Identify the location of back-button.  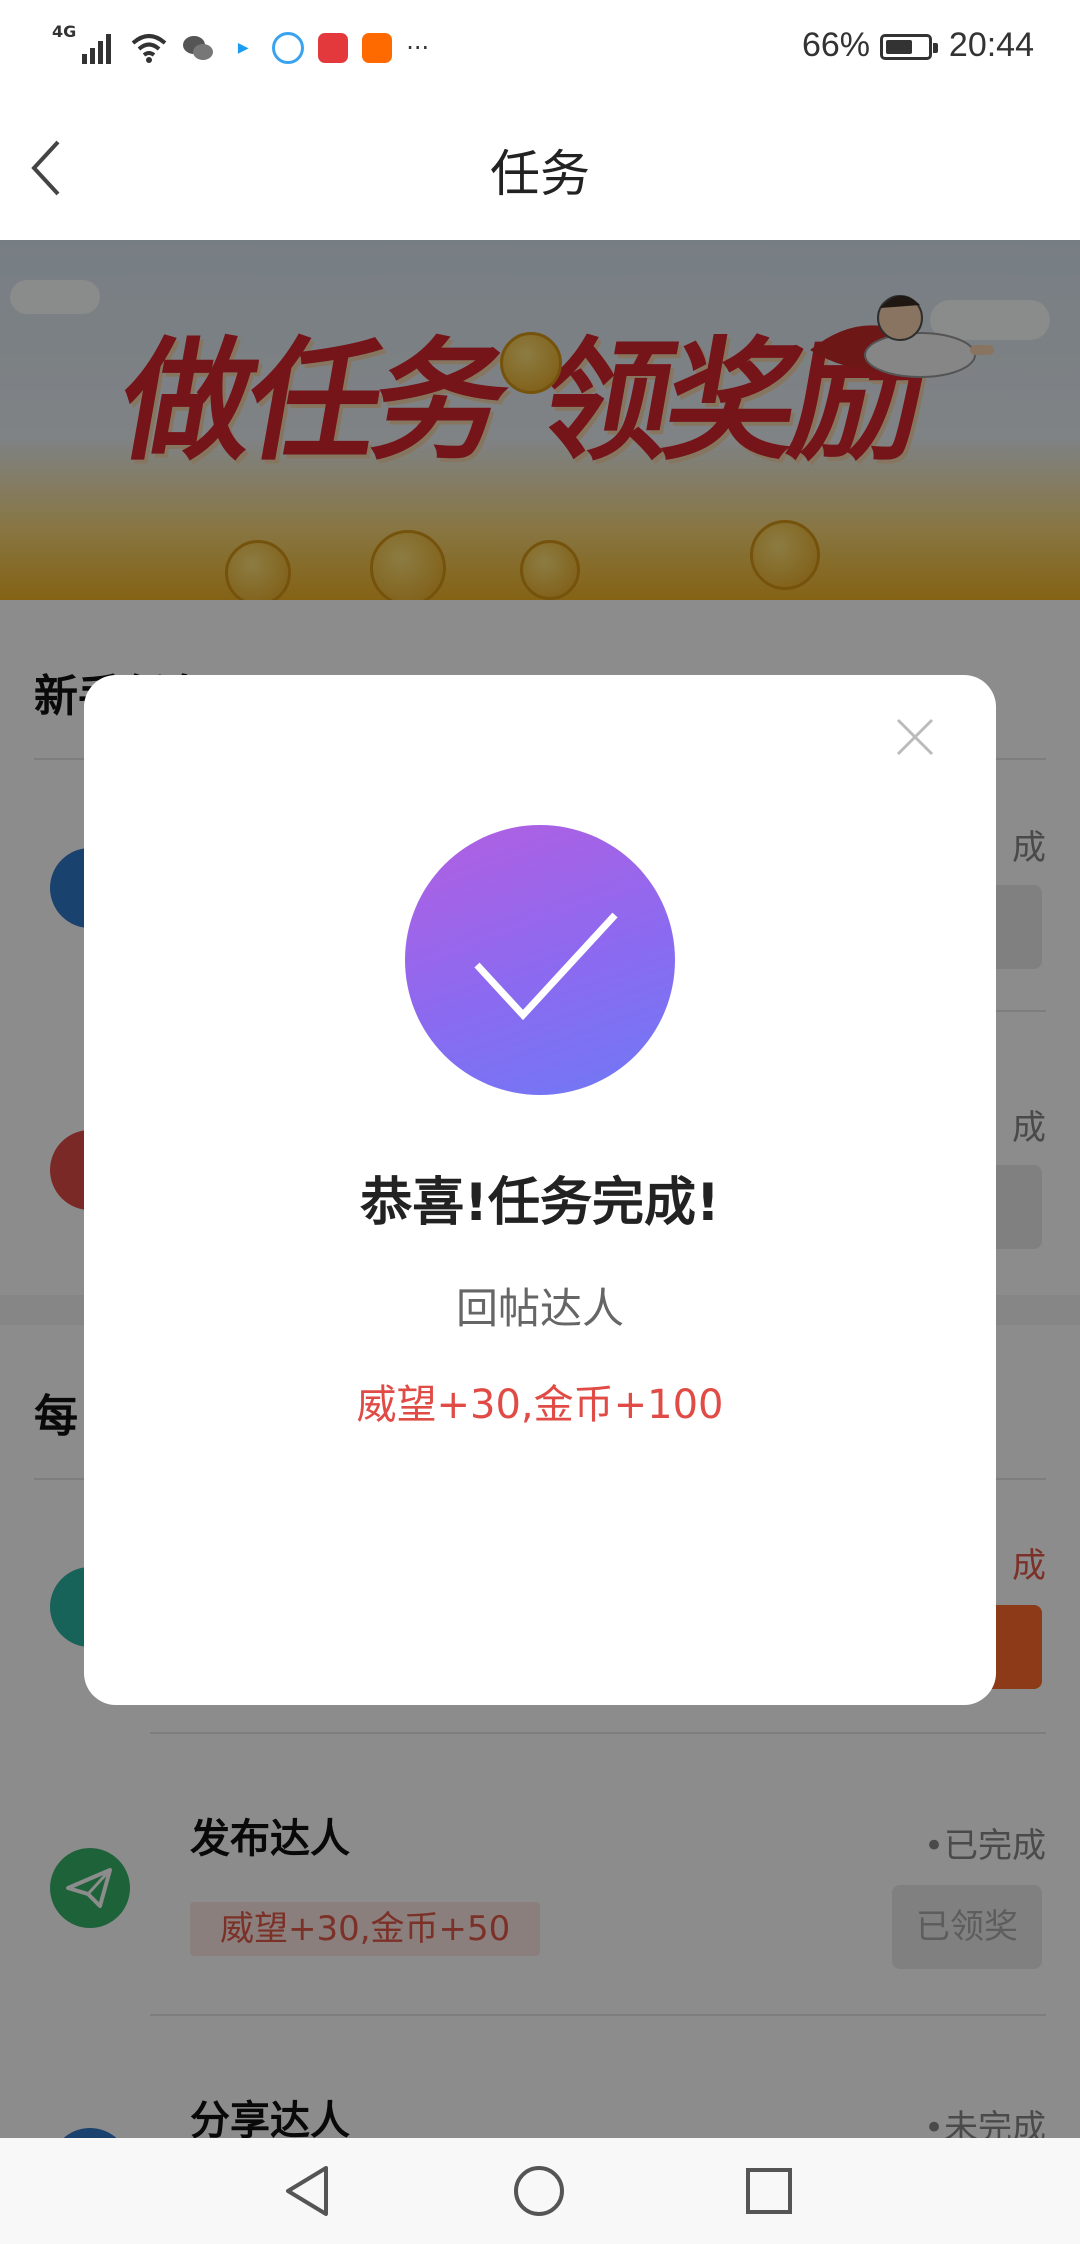
(58, 168).